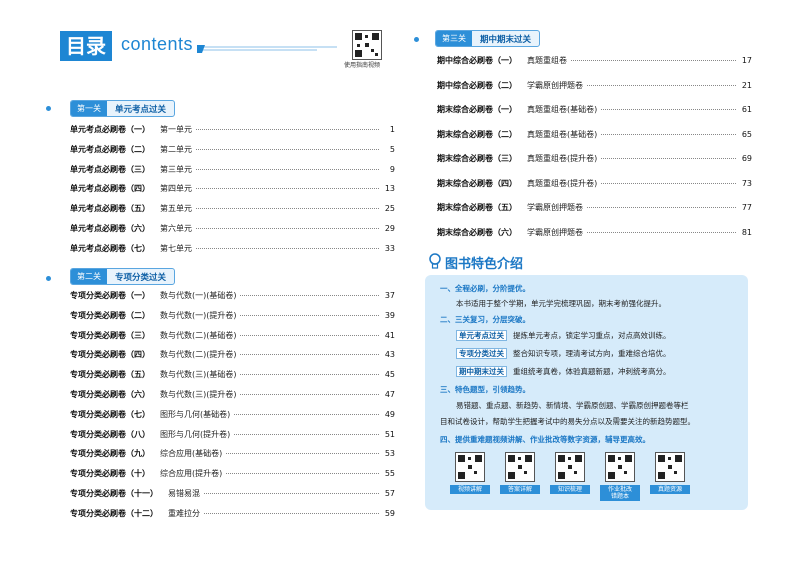 The width and height of the screenshot is (793, 561). What do you see at coordinates (191, 474) in the screenshot?
I see `toc-entry-subtitle: 综合应用(提升卷)` at bounding box center [191, 474].